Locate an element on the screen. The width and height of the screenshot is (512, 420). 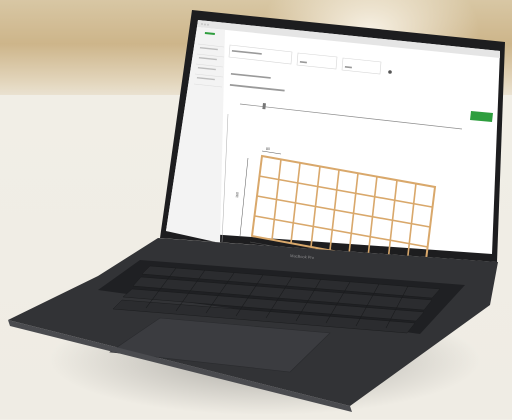
dim-top-label: 80 is located at coordinates (268, 149).